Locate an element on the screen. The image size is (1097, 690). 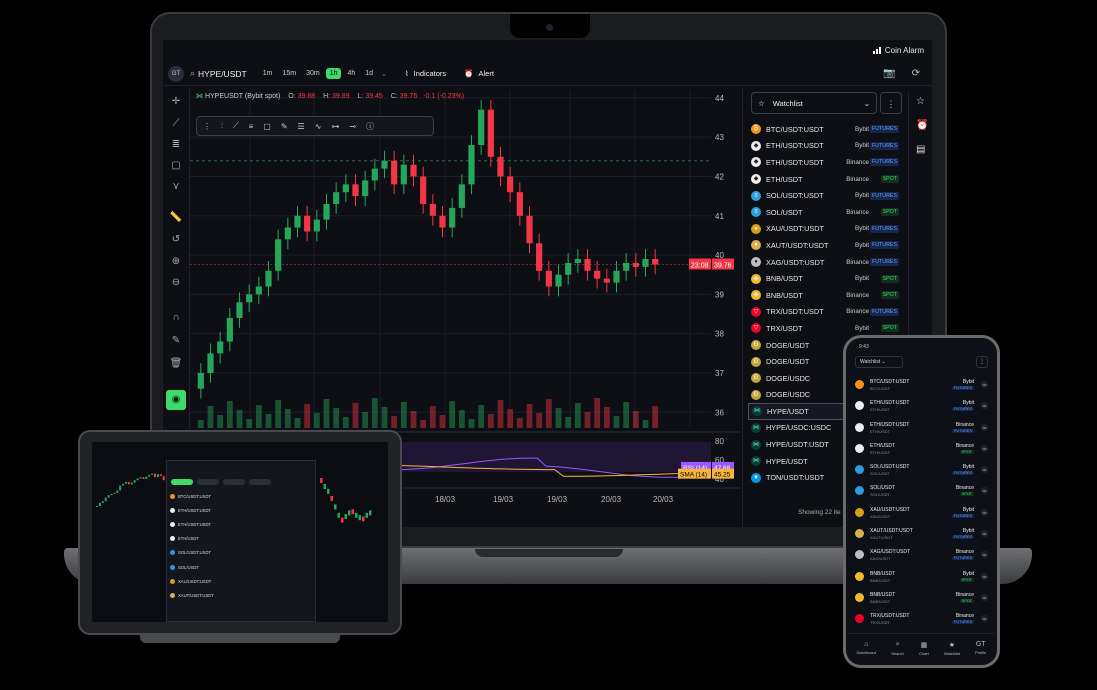
interval-1h: 1h is located at coordinates (333, 73).